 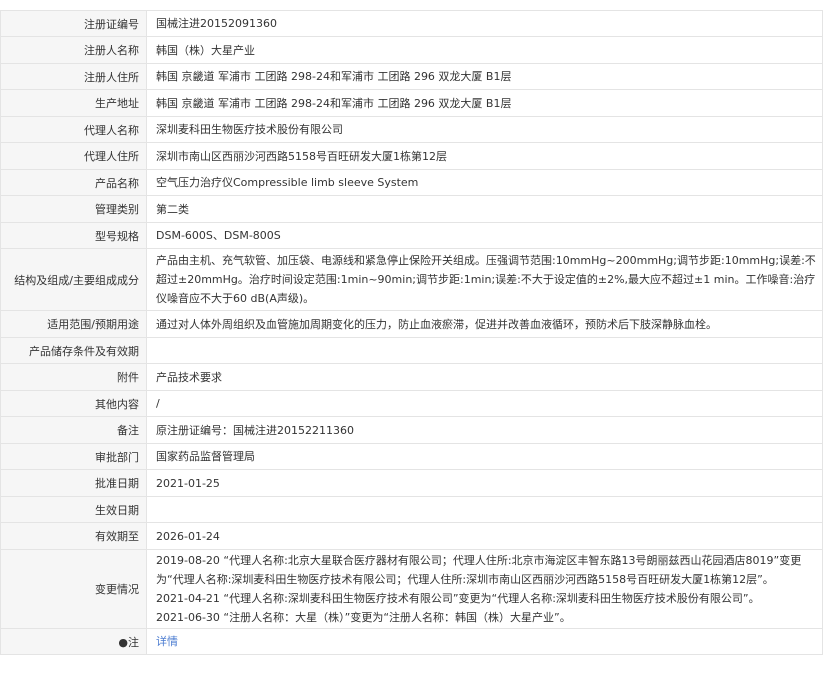 I want to click on info-icon: ●, so click(x=123, y=642).